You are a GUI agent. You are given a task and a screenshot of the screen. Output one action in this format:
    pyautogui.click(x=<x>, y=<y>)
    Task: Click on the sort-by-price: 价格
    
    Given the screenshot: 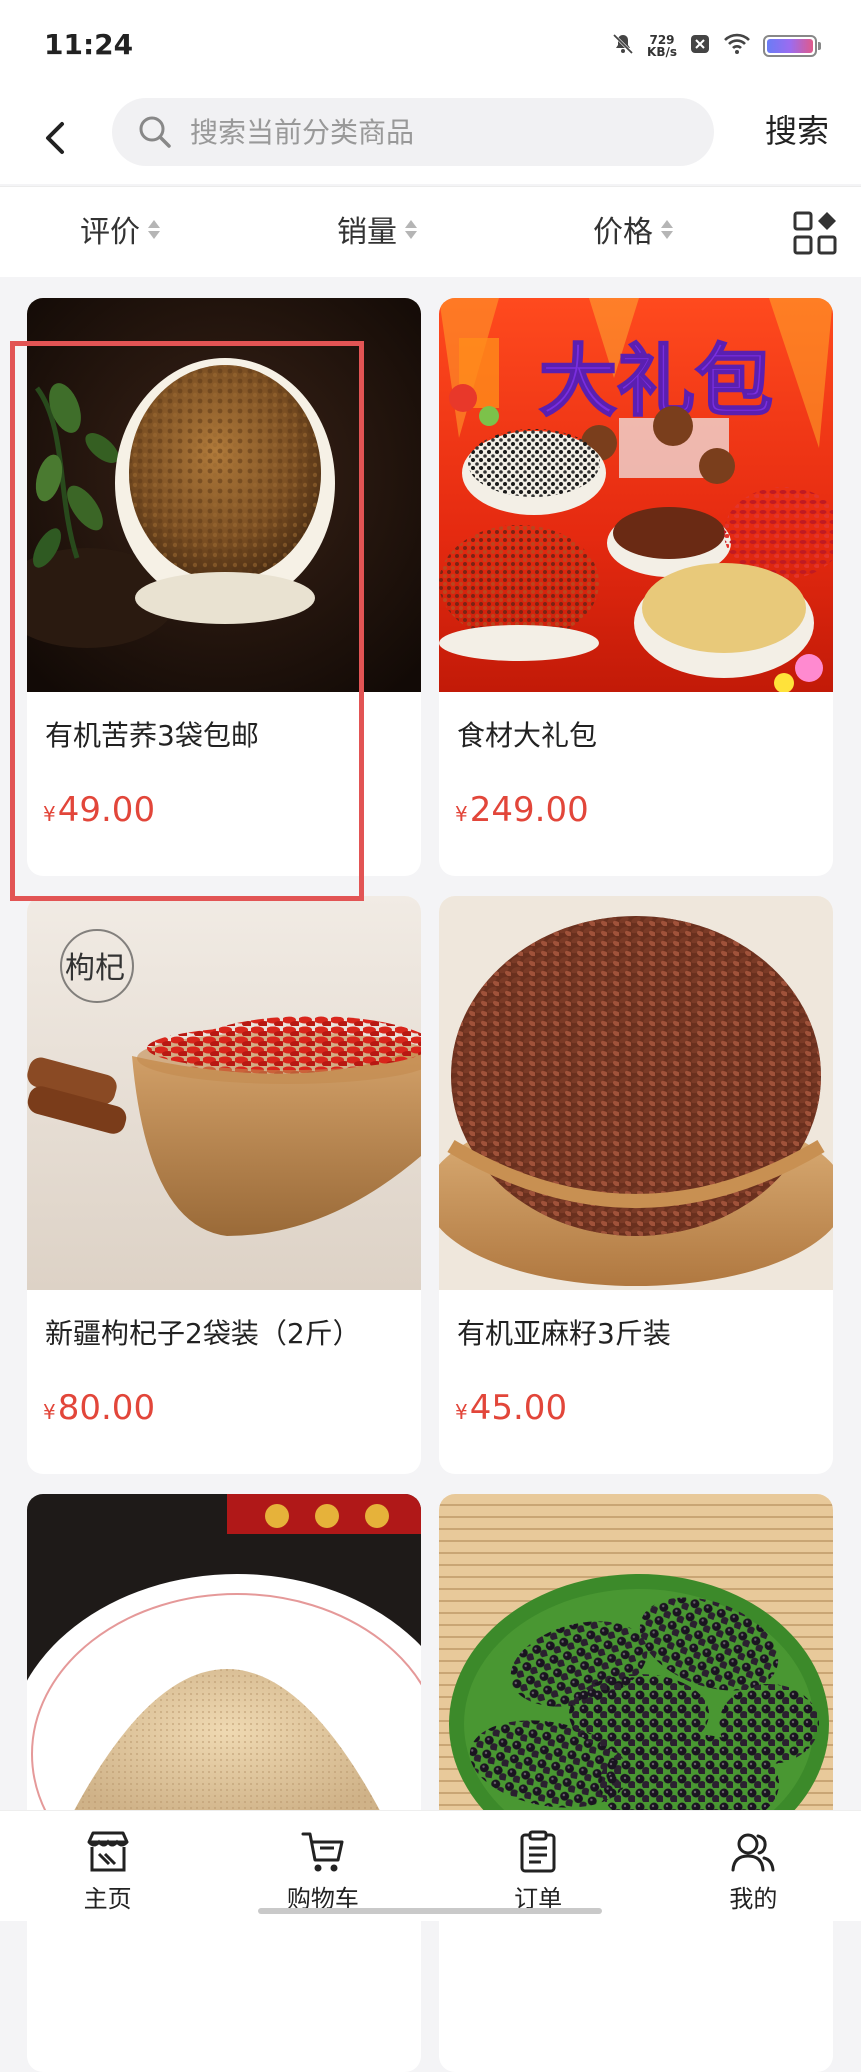 What is the action you would take?
    pyautogui.click(x=633, y=229)
    